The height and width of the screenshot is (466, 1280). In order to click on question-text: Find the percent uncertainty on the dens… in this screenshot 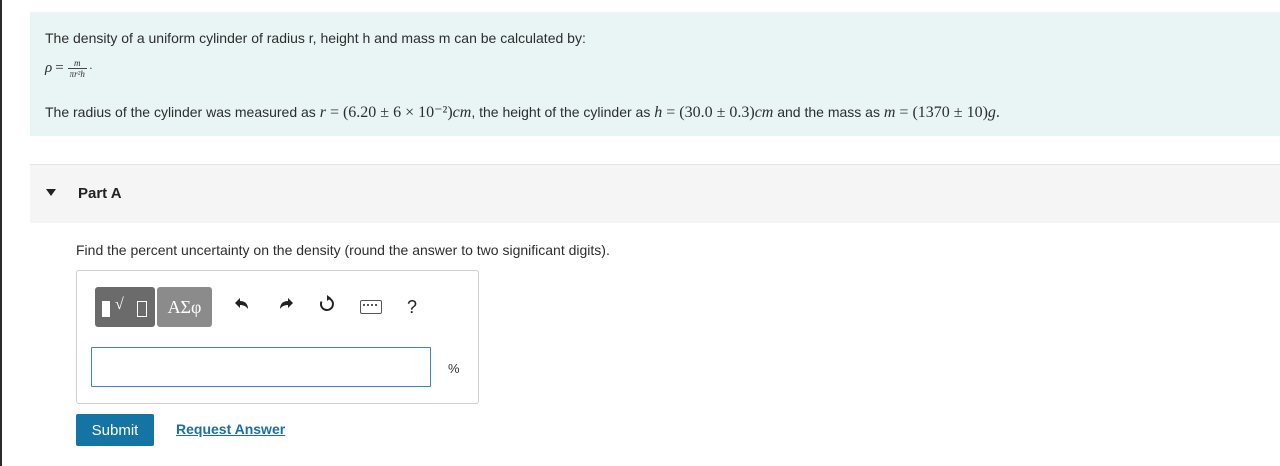, I will do `click(343, 250)`.